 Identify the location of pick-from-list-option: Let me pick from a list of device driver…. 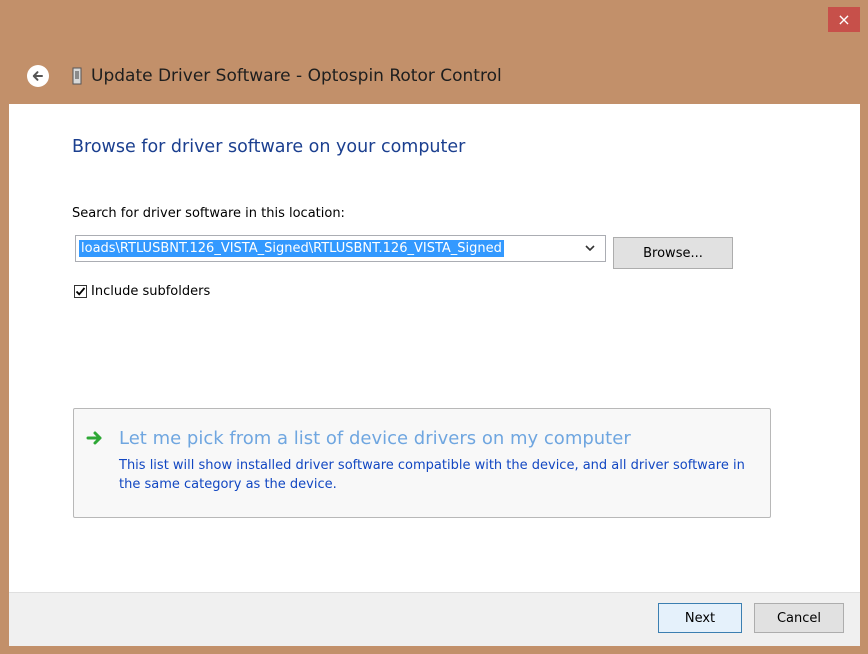
(422, 463).